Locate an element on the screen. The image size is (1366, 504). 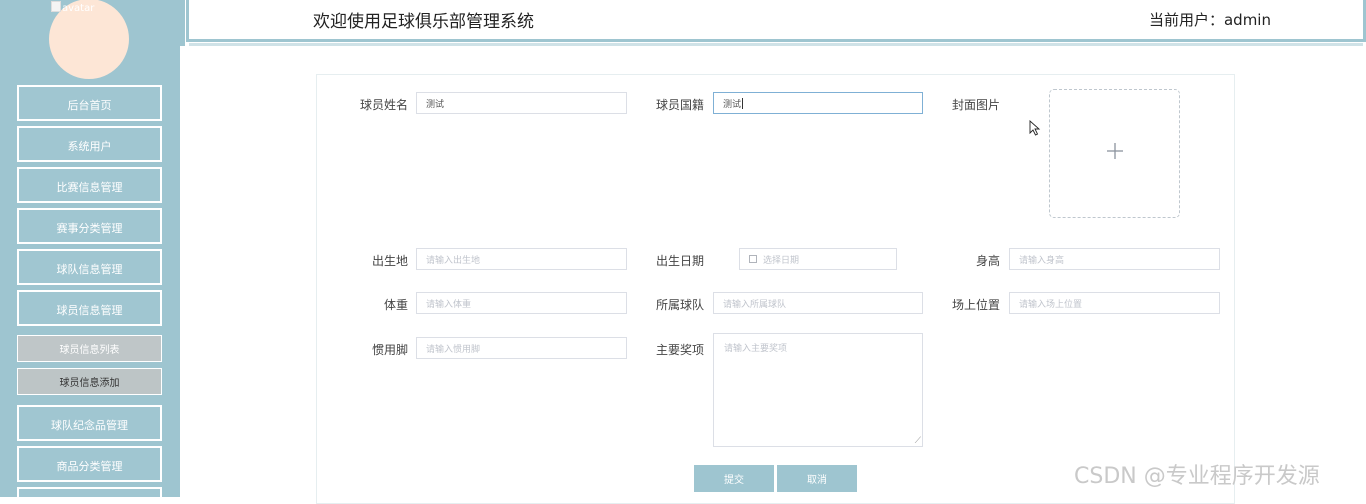
sidebar-item-label: 系统用户 is located at coordinates (89, 146).